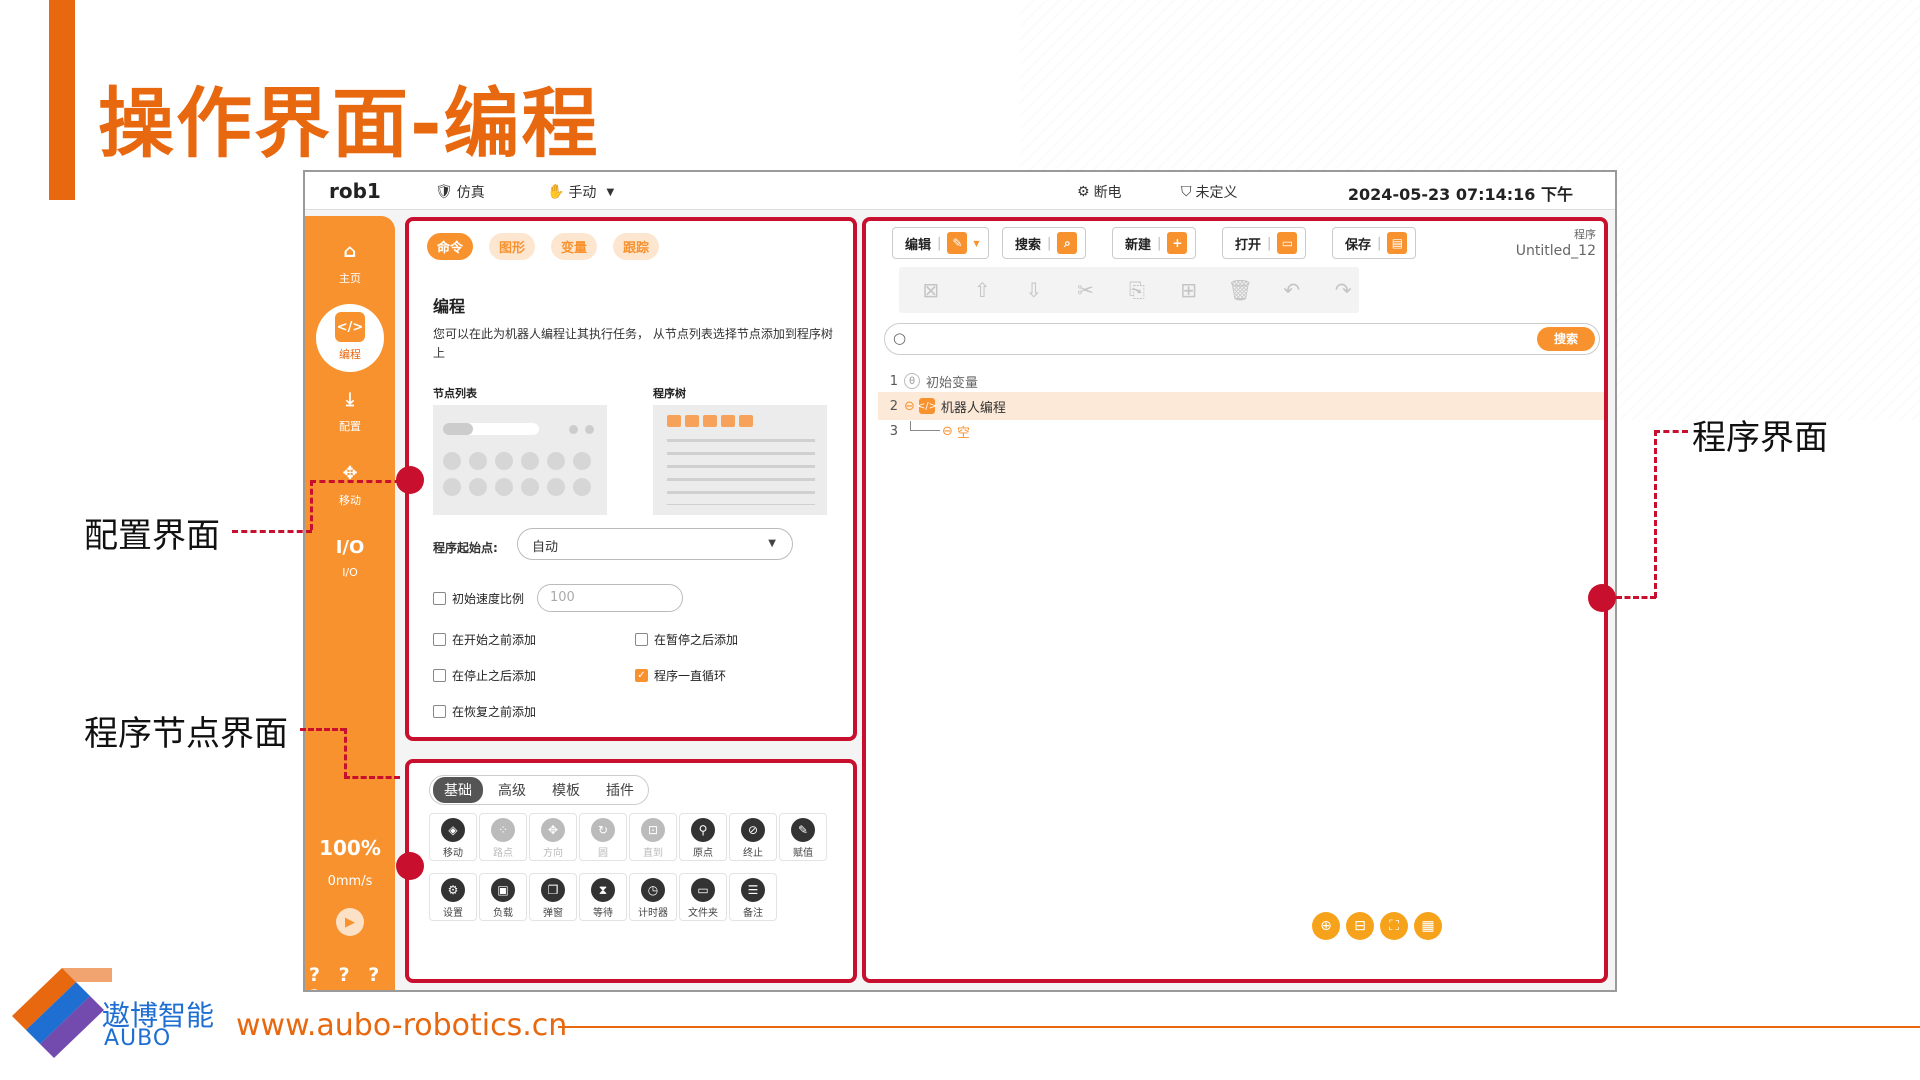 The height and width of the screenshot is (1080, 1920). What do you see at coordinates (703, 830) in the screenshot?
I see `origin-icon: ⚲` at bounding box center [703, 830].